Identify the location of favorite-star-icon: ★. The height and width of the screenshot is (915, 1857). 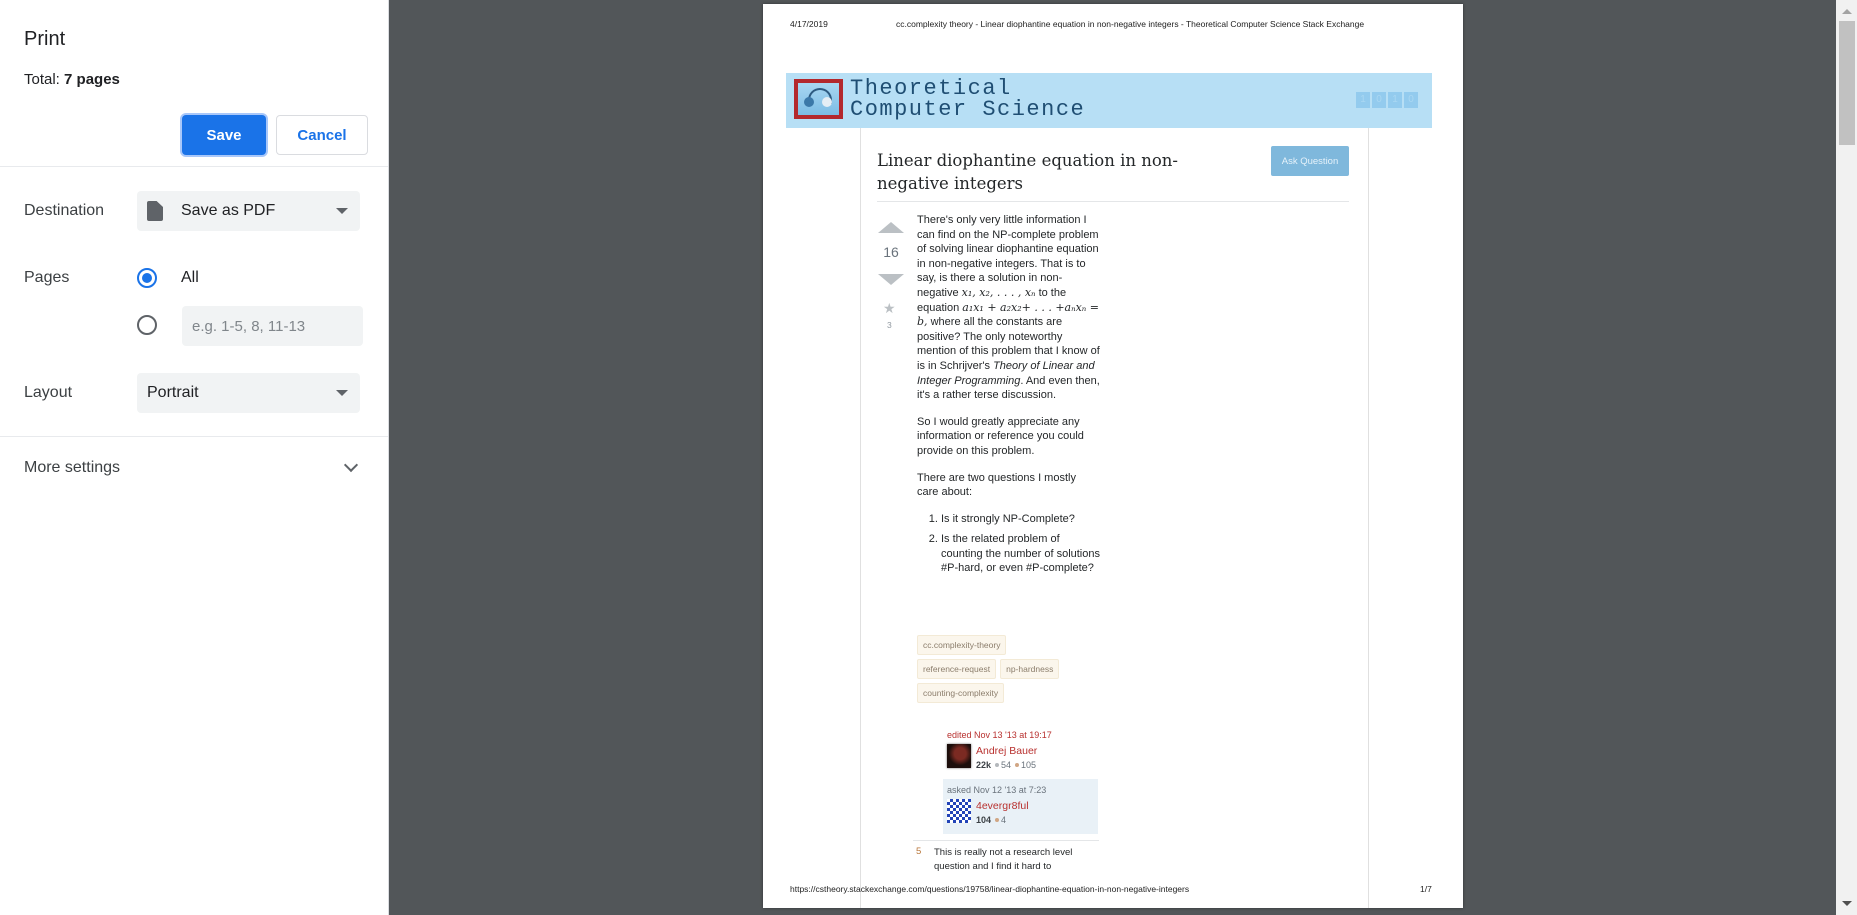
(889, 308).